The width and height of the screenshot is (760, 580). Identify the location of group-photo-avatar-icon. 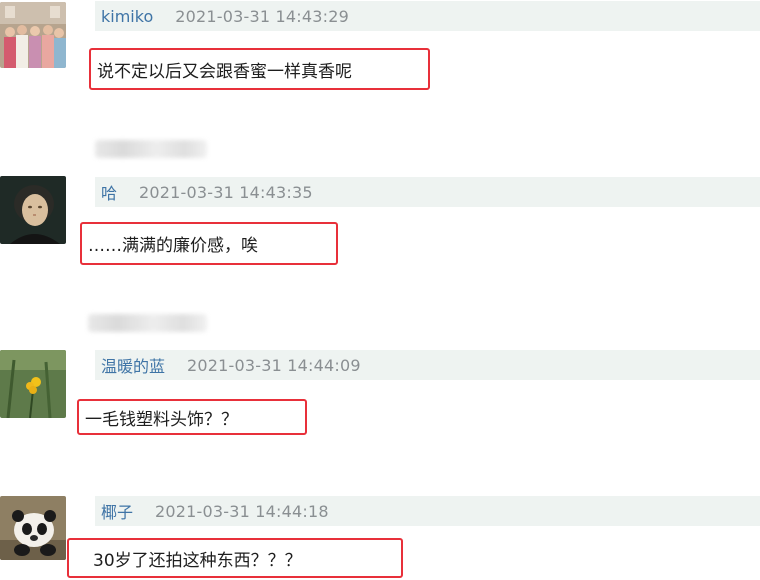
(33, 35).